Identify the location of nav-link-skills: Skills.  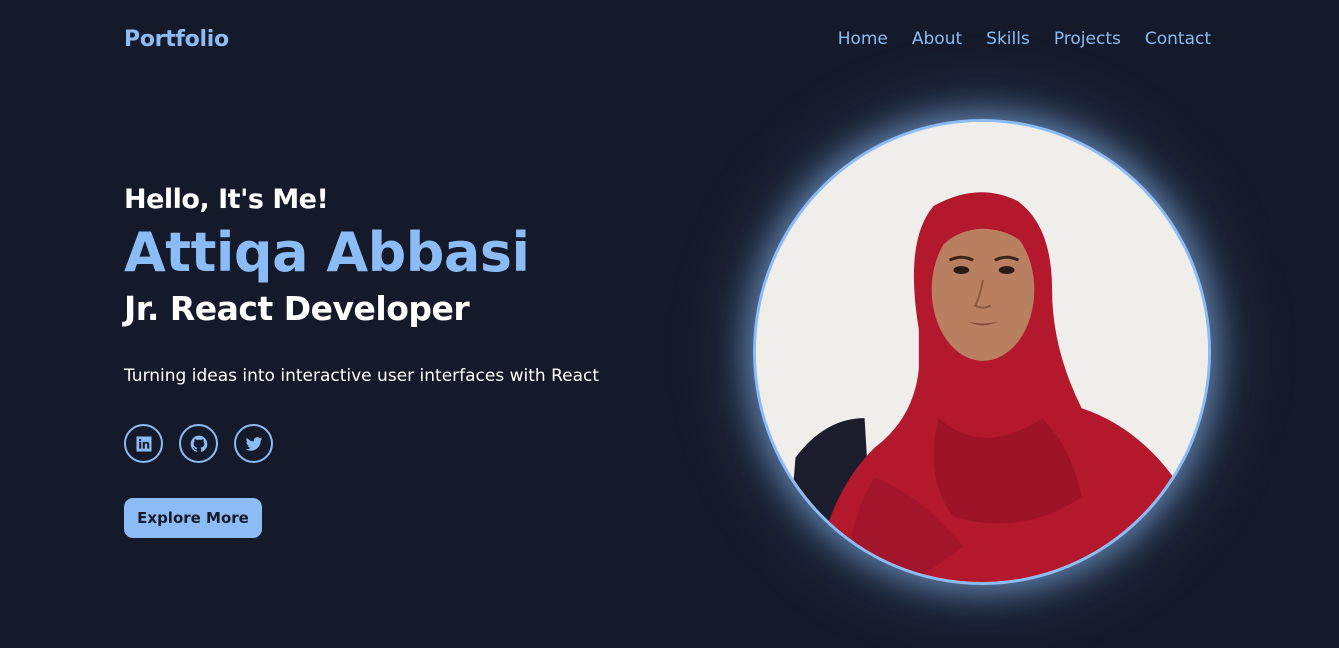
(1008, 39).